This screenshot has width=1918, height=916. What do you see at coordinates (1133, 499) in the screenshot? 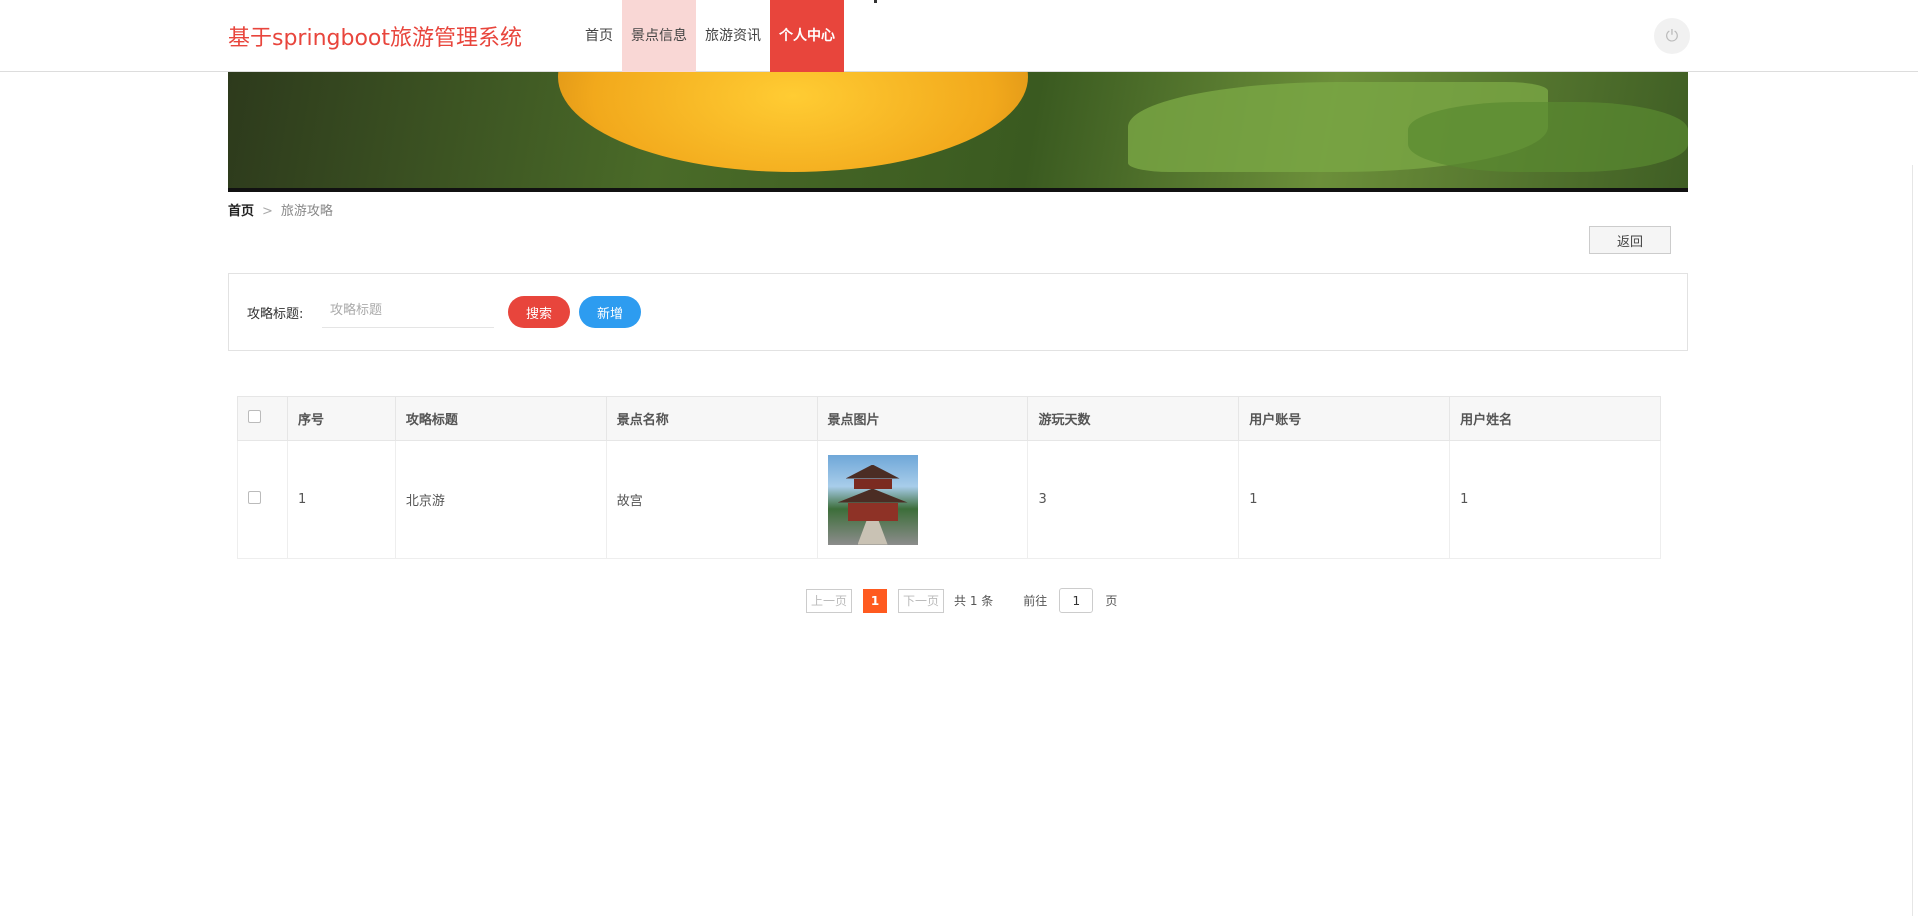
I see `cell-days: 3` at bounding box center [1133, 499].